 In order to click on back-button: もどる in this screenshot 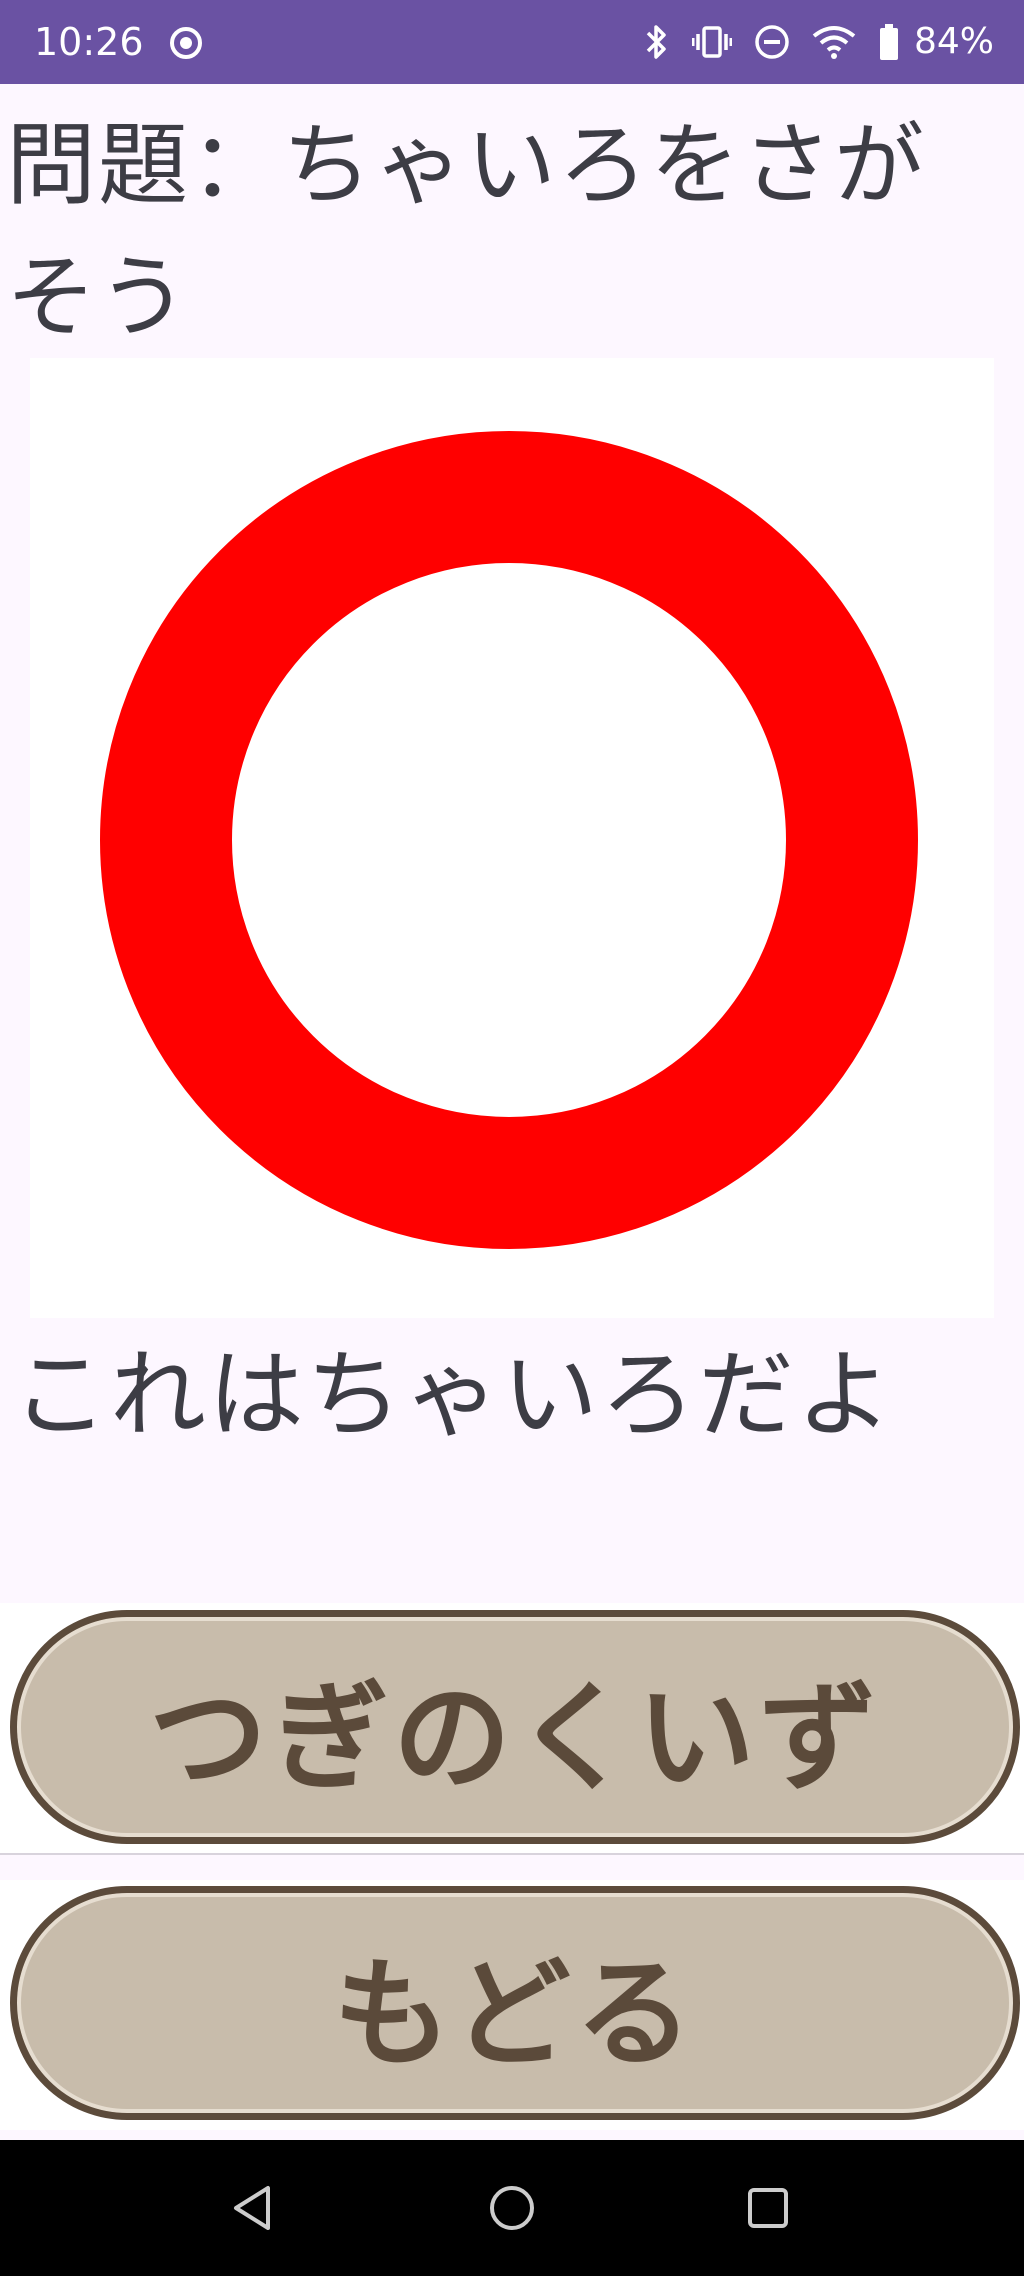, I will do `click(515, 2003)`.